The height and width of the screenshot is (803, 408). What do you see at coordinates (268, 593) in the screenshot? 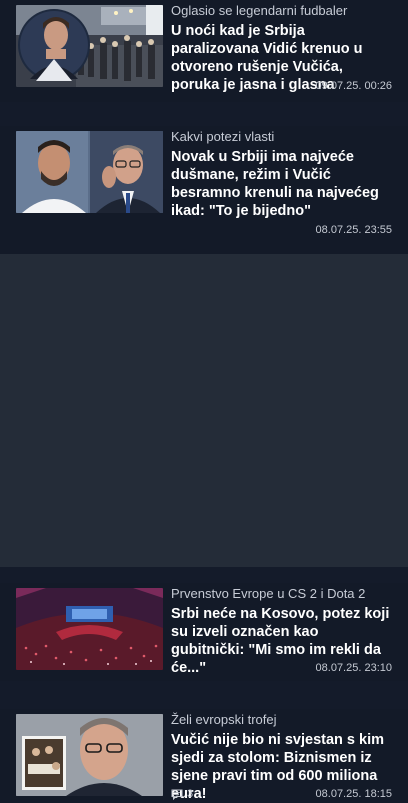
I see `article-kicker: Prvenstvo Evrope u CS 2 i Dota 2` at bounding box center [268, 593].